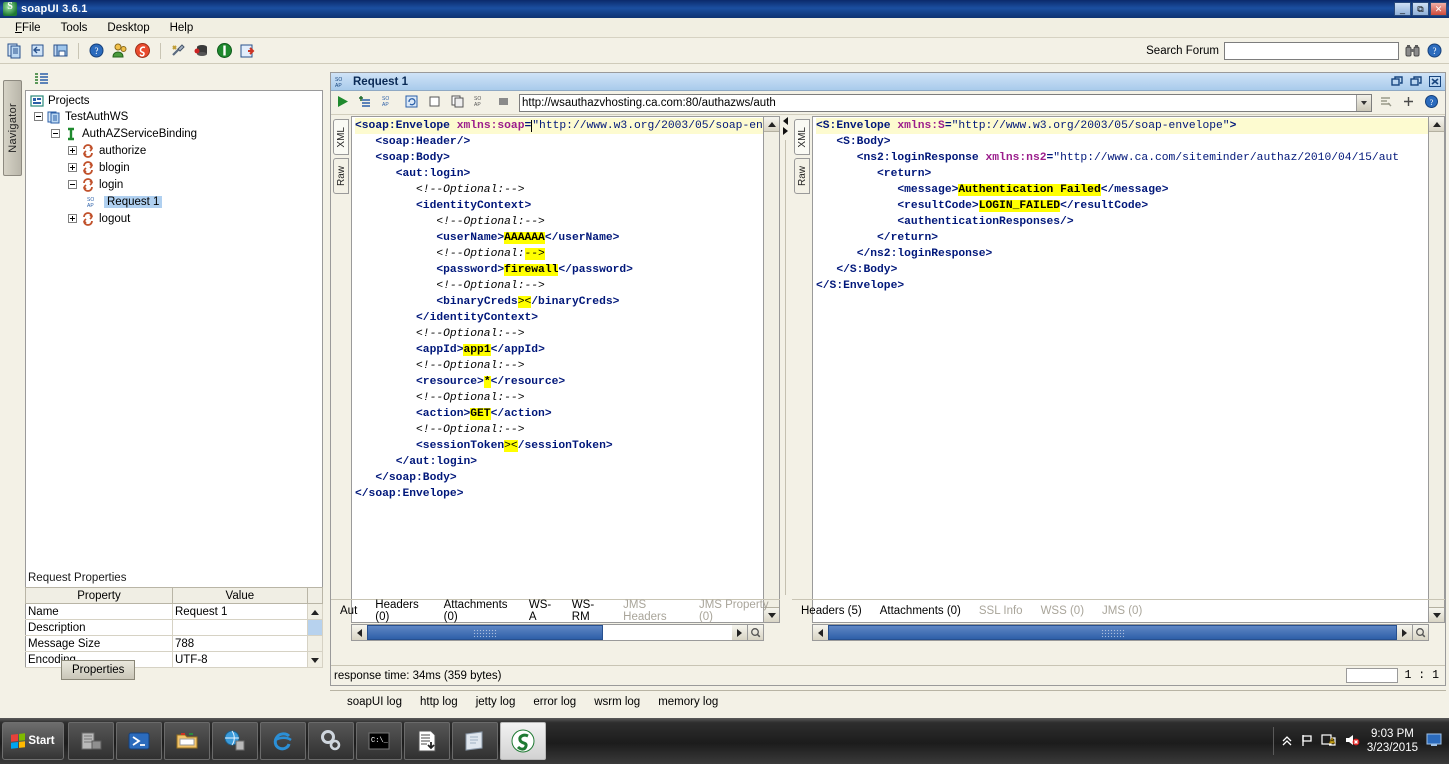 The width and height of the screenshot is (1449, 764). Describe the element at coordinates (1311, 50) in the screenshot. I see `search-forum-input` at that location.